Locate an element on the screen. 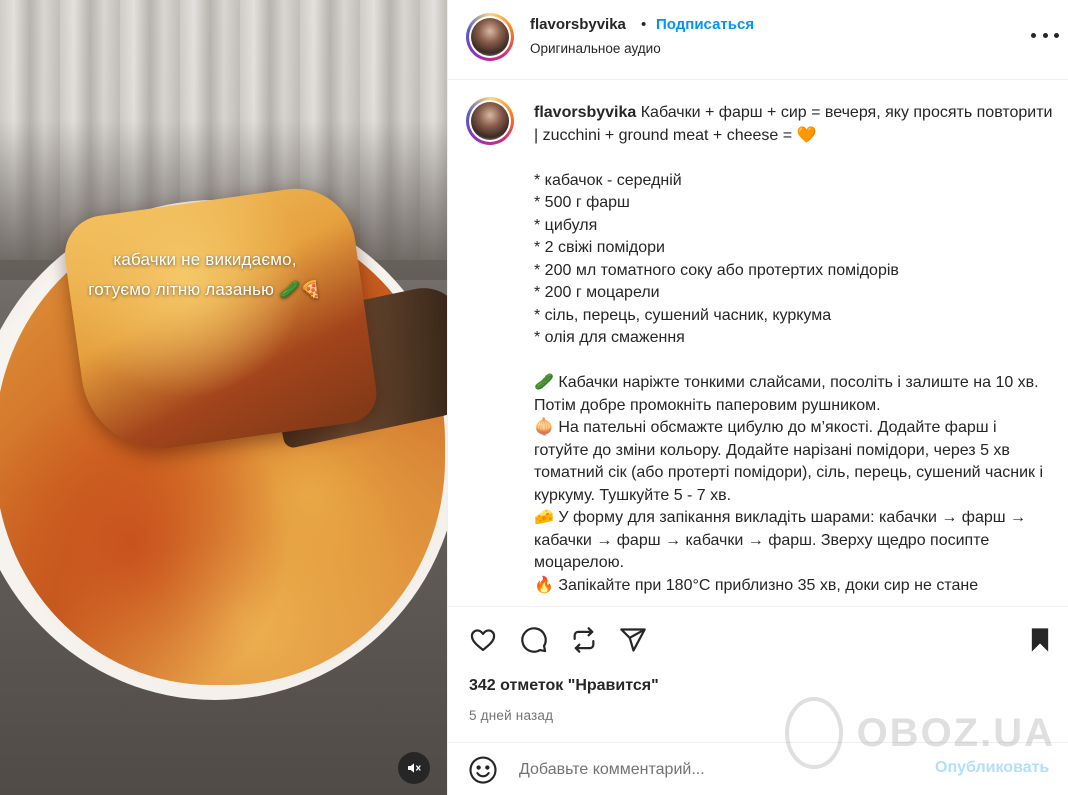  repost-icon is located at coordinates (584, 640).